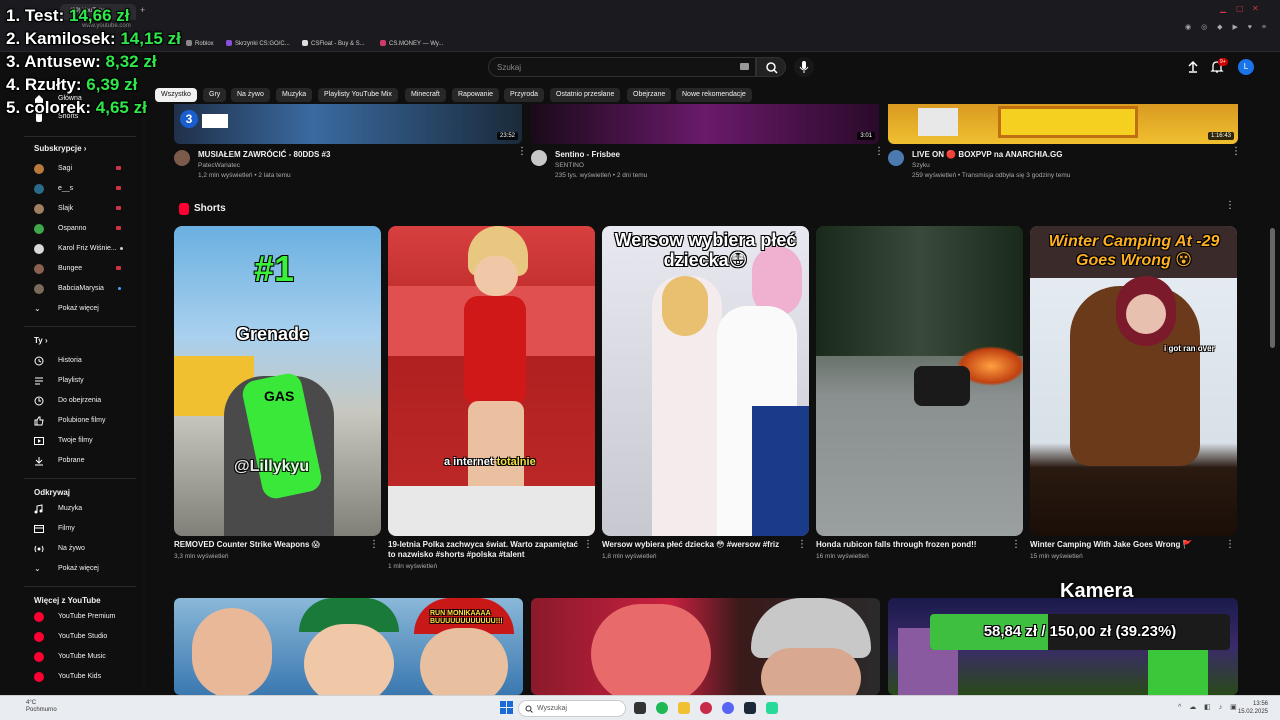 The image size is (1280, 720). Describe the element at coordinates (84, 211) in the screenshot. I see `sidebar-sub-slajk: Slajk` at that location.